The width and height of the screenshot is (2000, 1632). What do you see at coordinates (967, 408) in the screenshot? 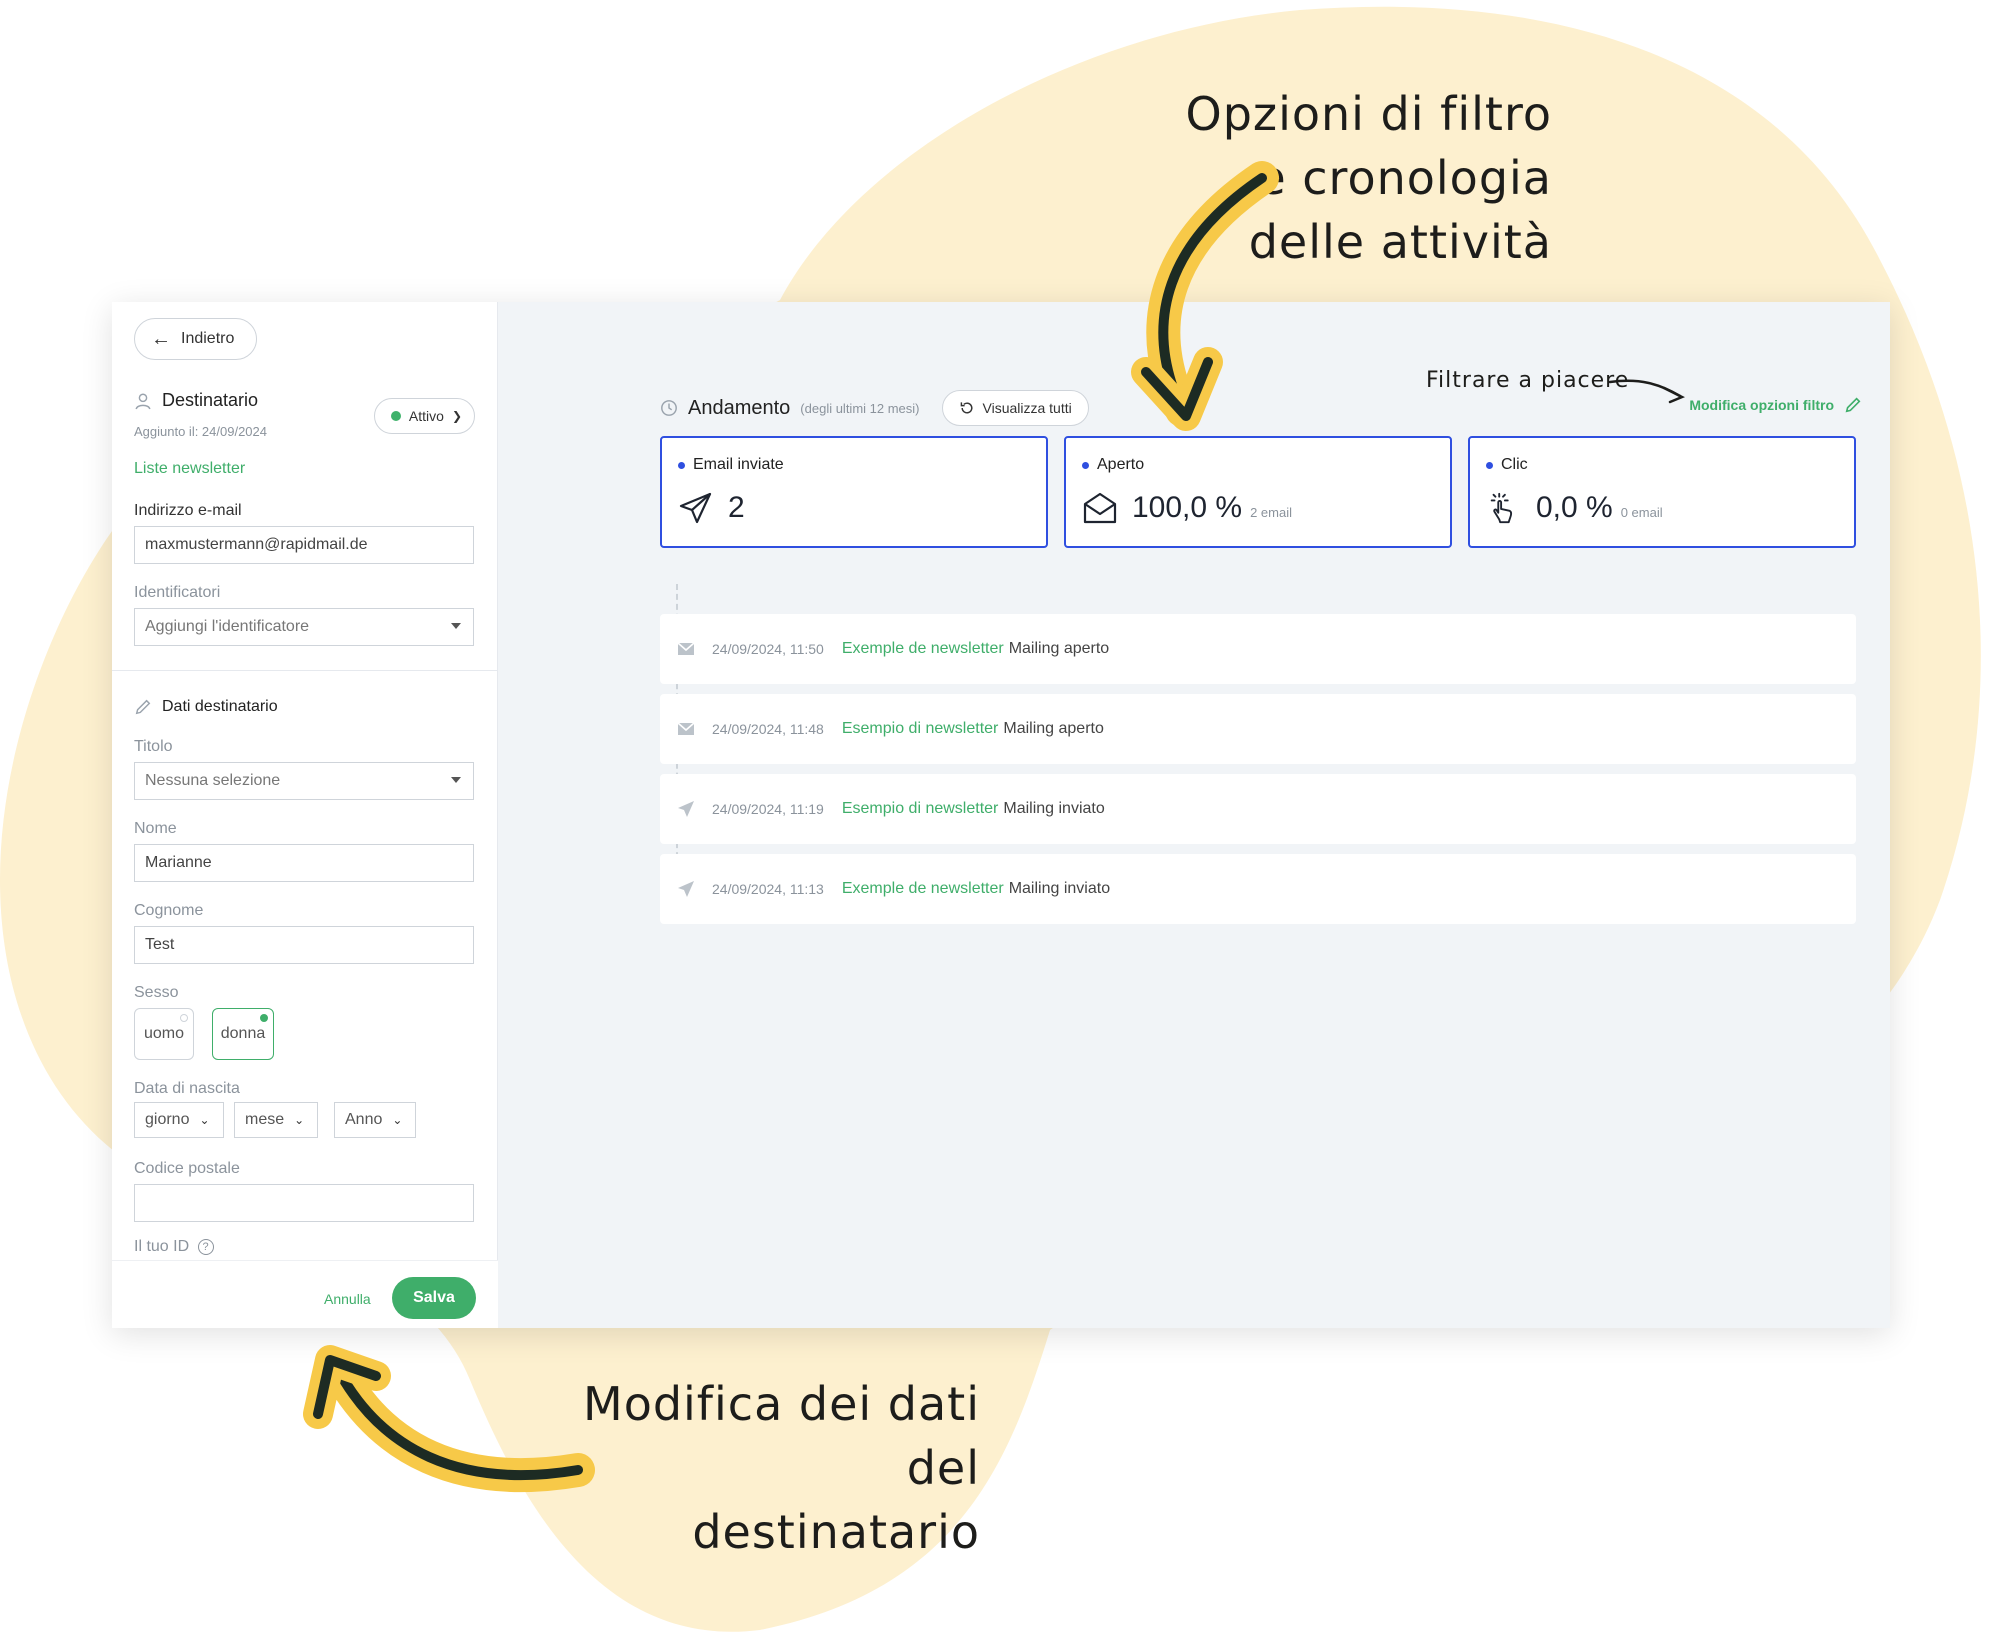
I see `refresh-icon` at bounding box center [967, 408].